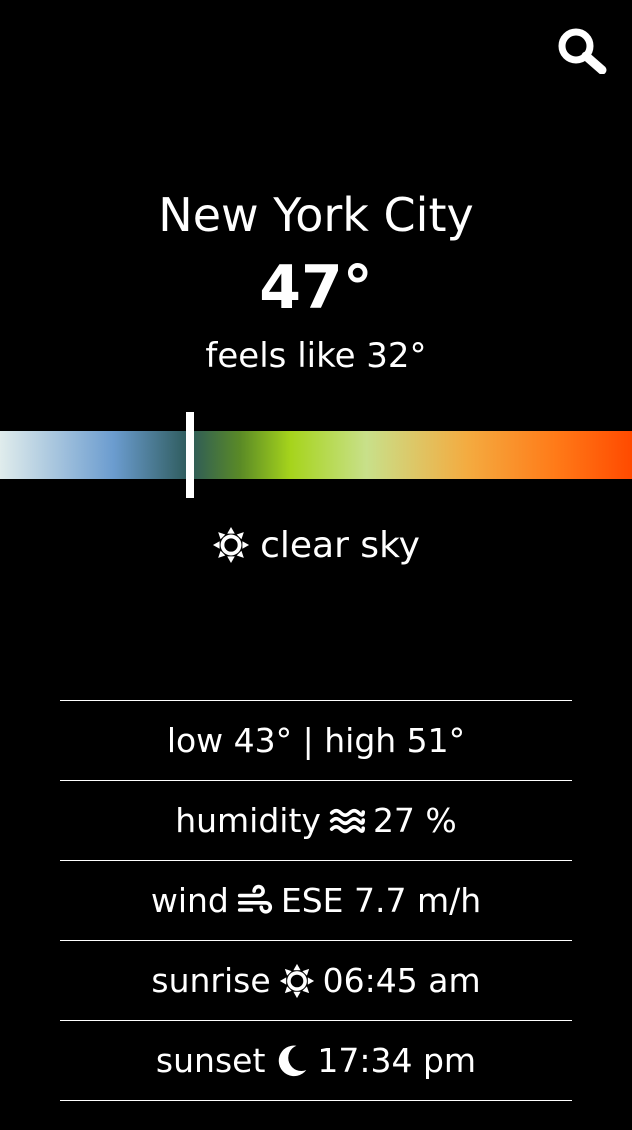 The image size is (632, 1130). I want to click on water-waves-icon, so click(347, 820).